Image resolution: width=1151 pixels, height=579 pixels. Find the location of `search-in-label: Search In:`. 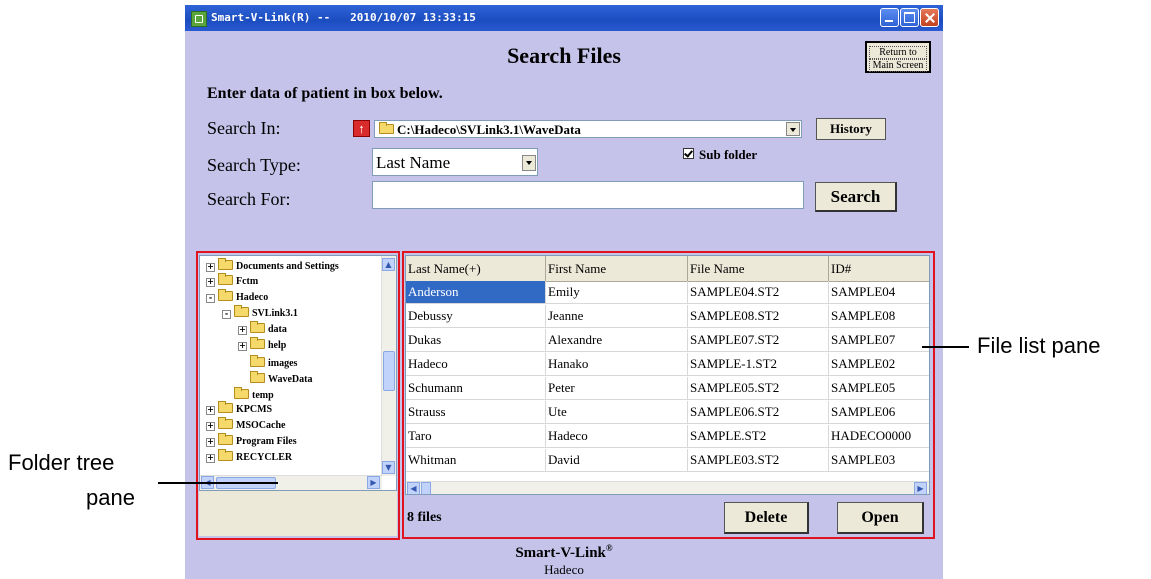

search-in-label: Search In: is located at coordinates (244, 128).